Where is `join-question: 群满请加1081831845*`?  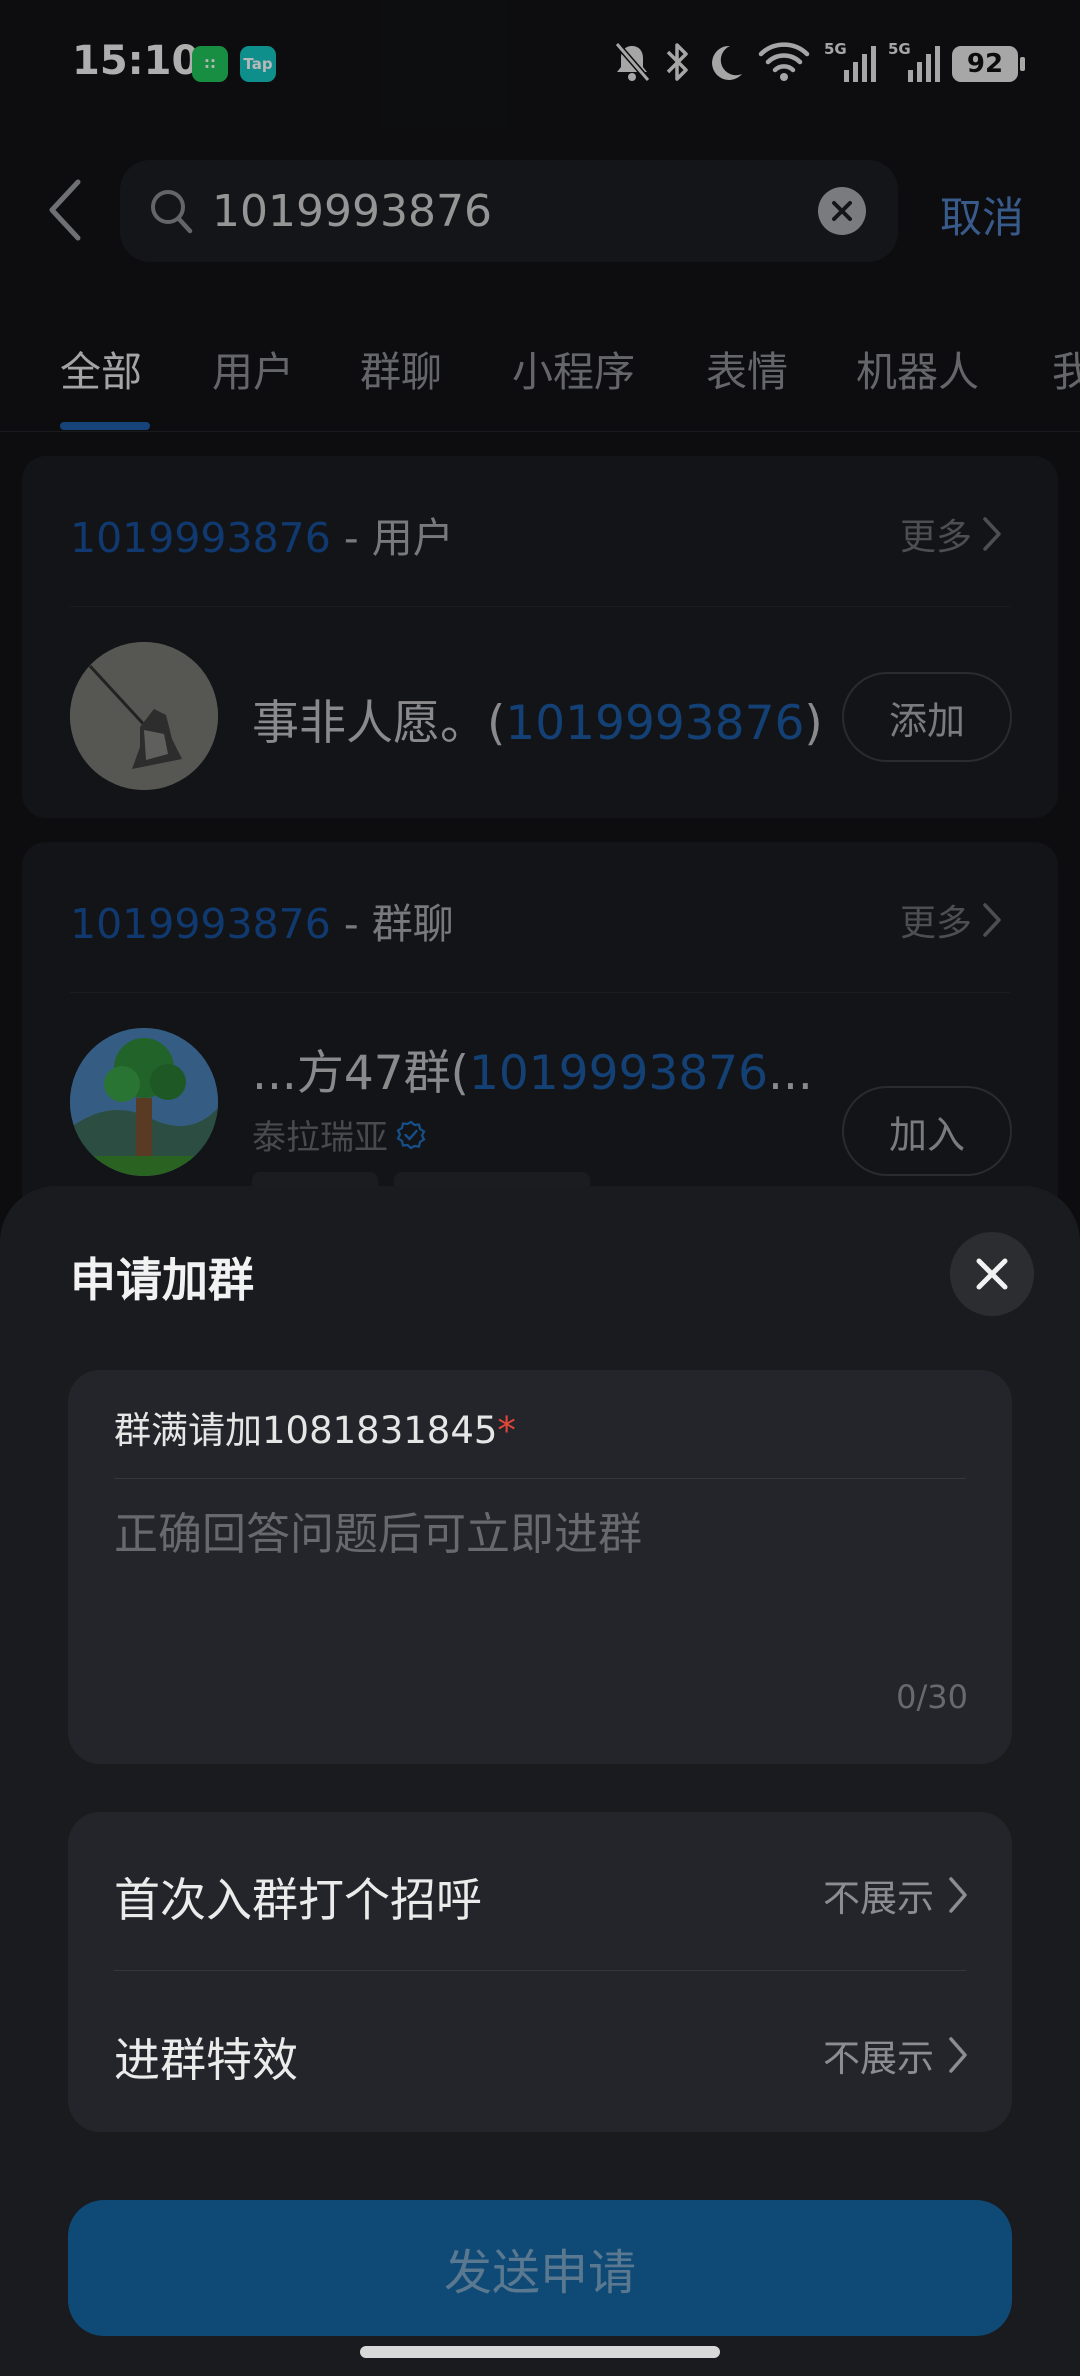 join-question: 群满请加1081831845* is located at coordinates (315, 1427).